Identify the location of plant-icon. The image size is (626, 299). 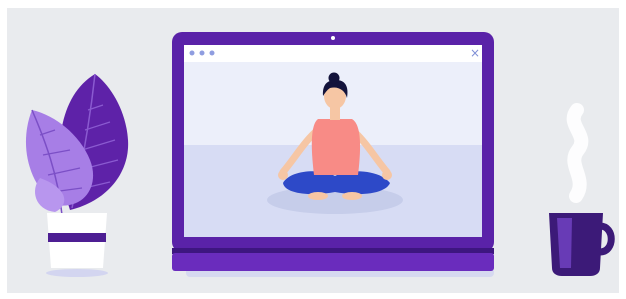
(77, 175).